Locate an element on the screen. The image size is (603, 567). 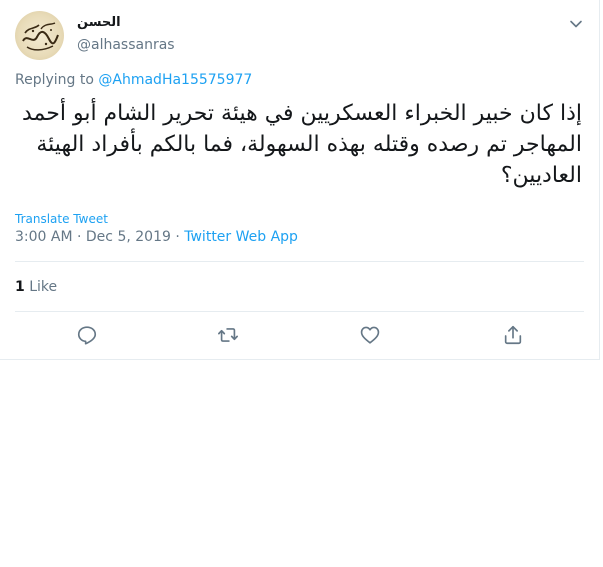
calligraphy-logo-icon is located at coordinates (40, 36).